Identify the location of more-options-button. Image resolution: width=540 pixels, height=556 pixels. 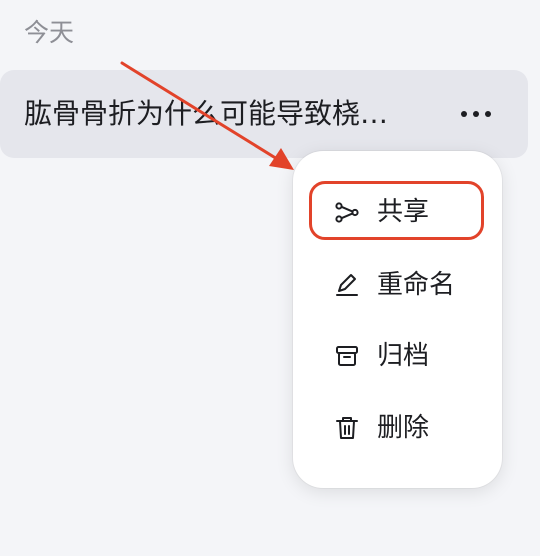
(476, 114).